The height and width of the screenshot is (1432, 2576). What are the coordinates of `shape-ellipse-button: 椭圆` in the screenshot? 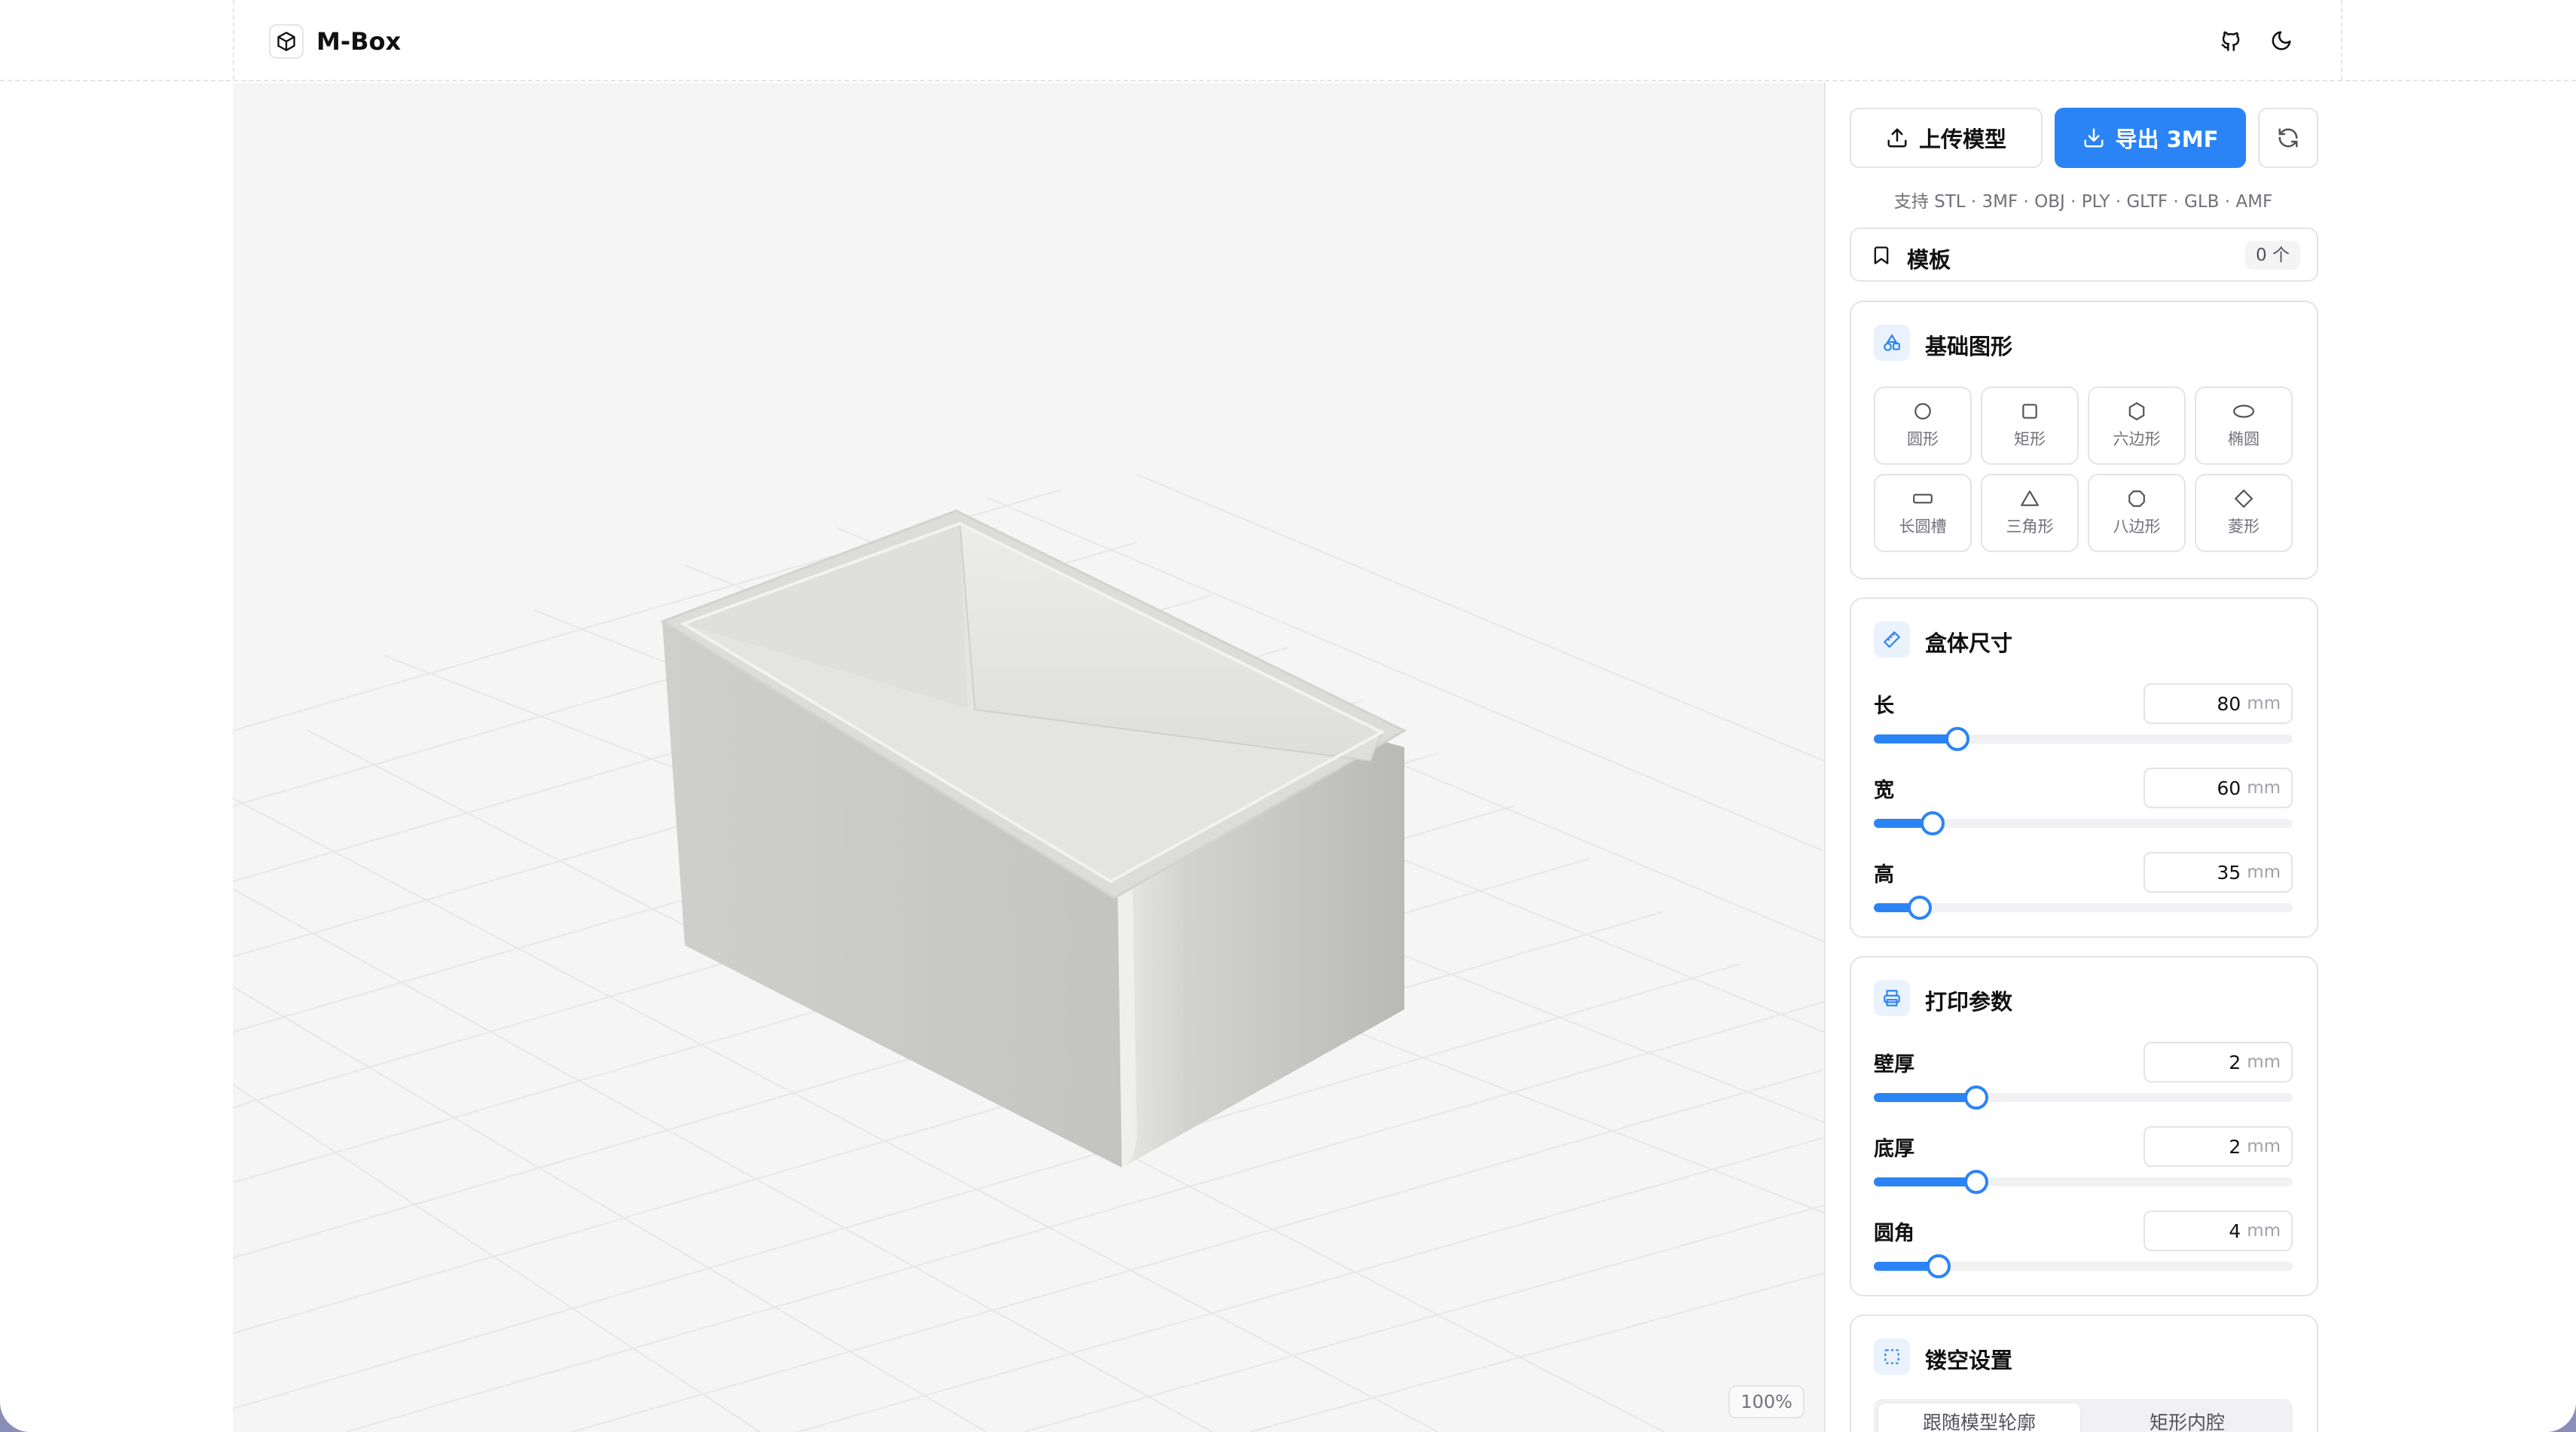 It's located at (2244, 425).